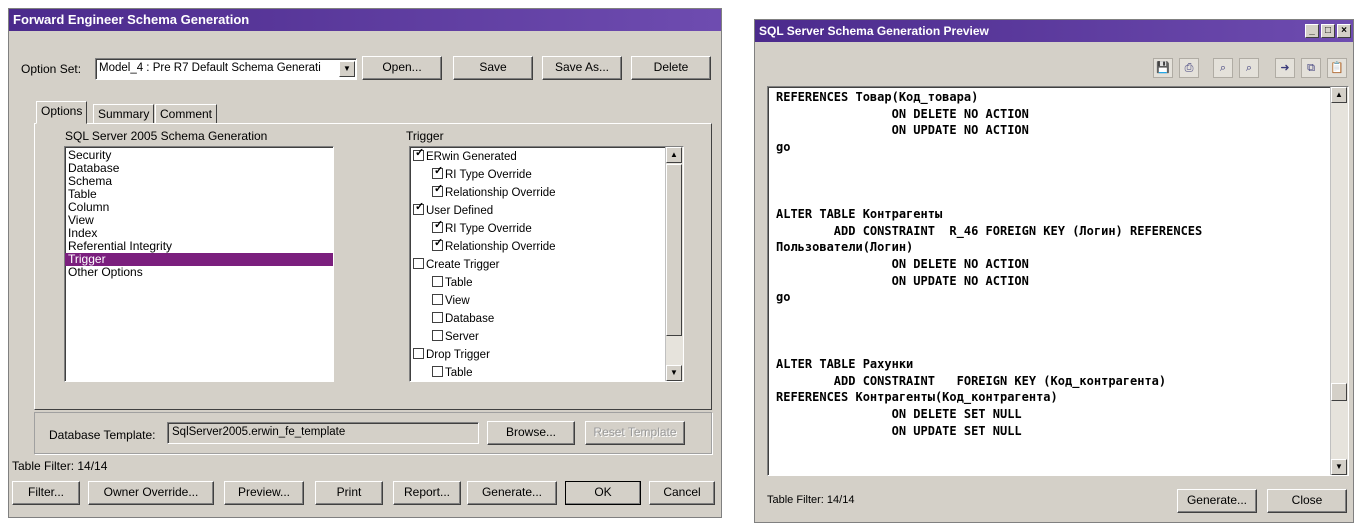 This screenshot has width=1358, height=527. Describe the element at coordinates (783, 147) in the screenshot. I see `code-line: go` at that location.